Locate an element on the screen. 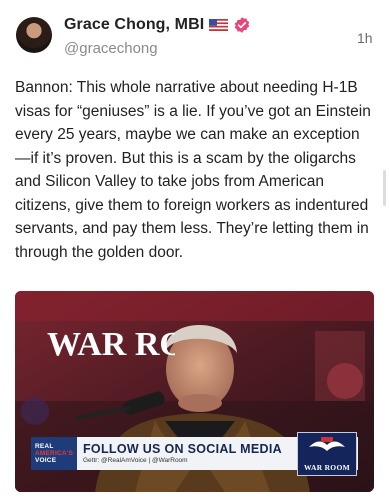 The height and width of the screenshot is (500, 389). war-room-sign: WAR ROOM is located at coordinates (111, 344).